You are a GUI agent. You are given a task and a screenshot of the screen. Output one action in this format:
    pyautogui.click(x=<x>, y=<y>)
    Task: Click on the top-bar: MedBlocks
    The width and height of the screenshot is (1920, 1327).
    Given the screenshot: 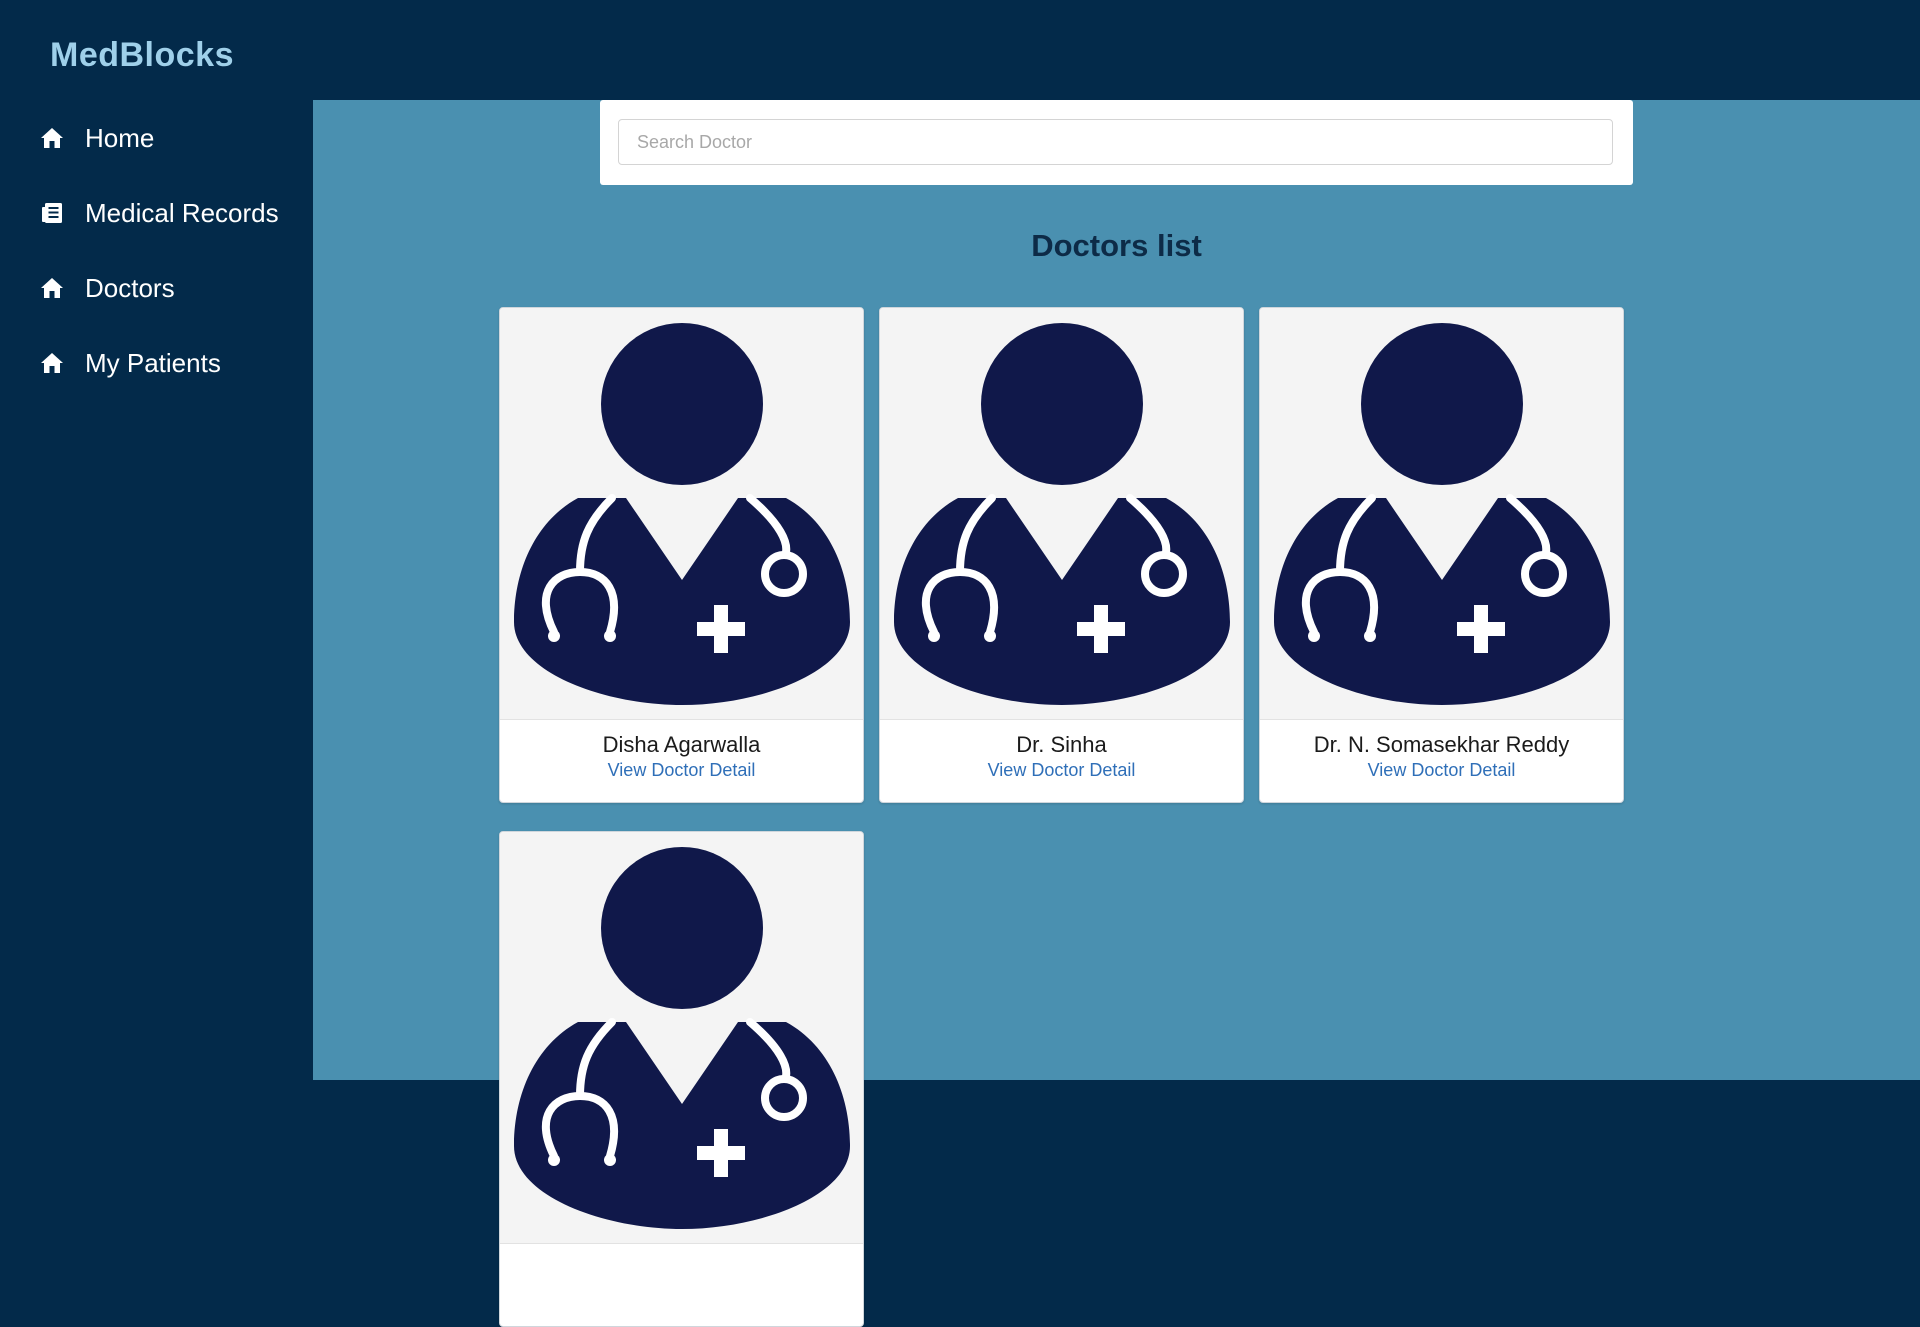 What is the action you would take?
    pyautogui.click(x=960, y=50)
    